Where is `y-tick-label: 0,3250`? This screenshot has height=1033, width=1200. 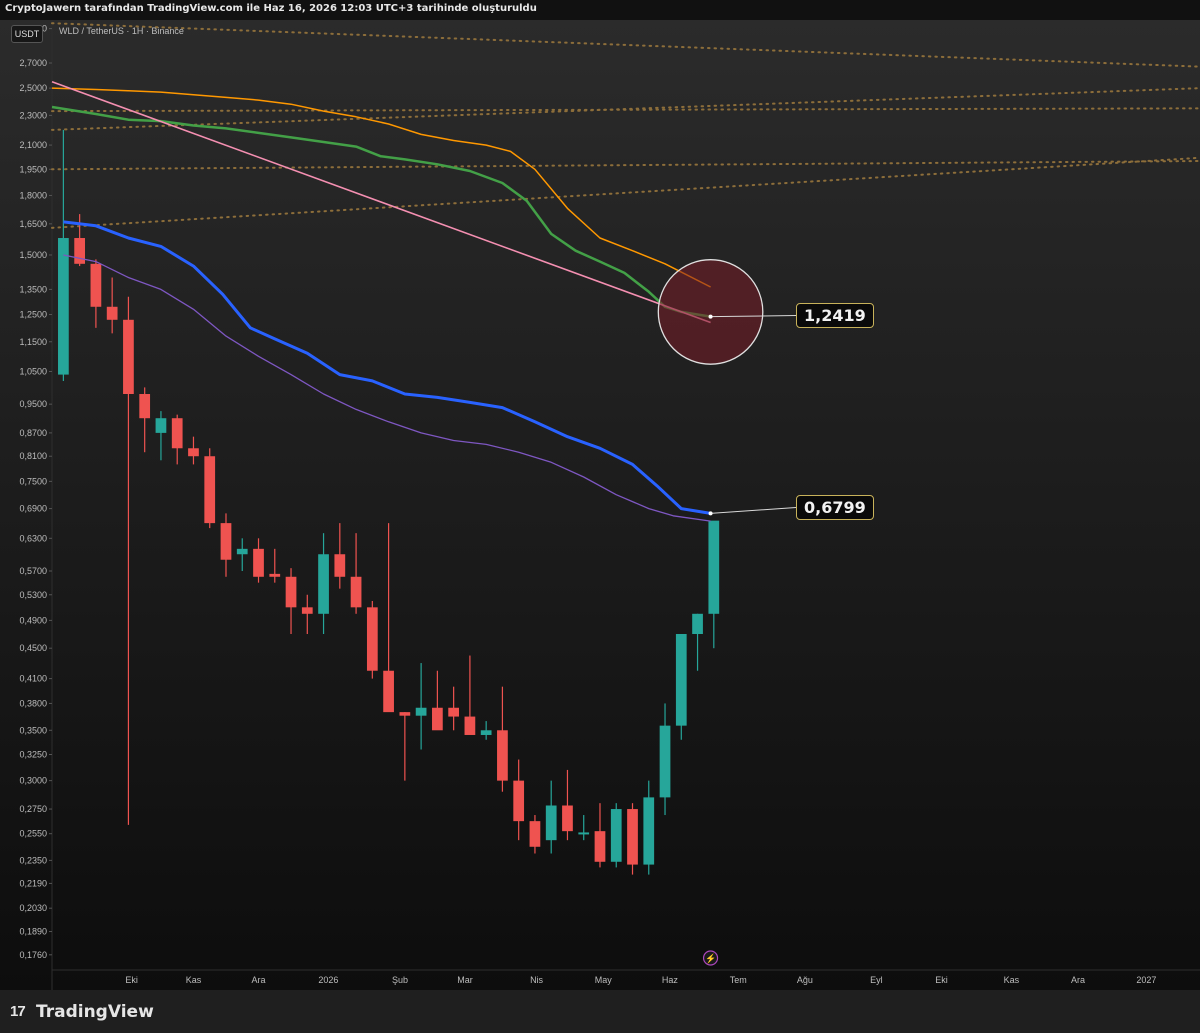 y-tick-label: 0,3250 is located at coordinates (33, 754).